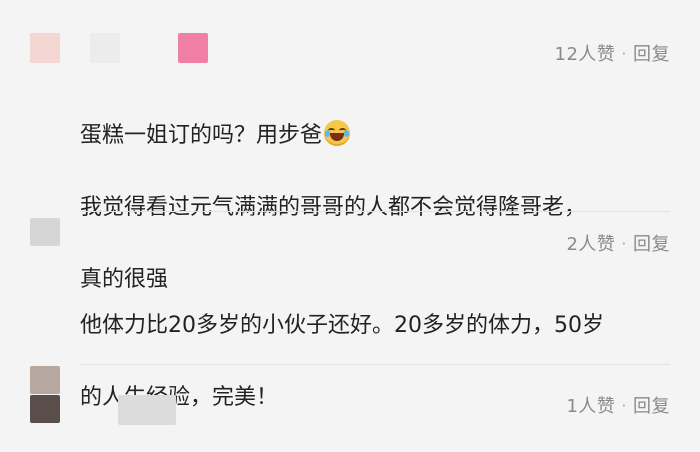 This screenshot has width=700, height=452. I want to click on comment-line: 我觉得看过元气满满的哥哥的人都不会觉得隆哥老，, so click(333, 207).